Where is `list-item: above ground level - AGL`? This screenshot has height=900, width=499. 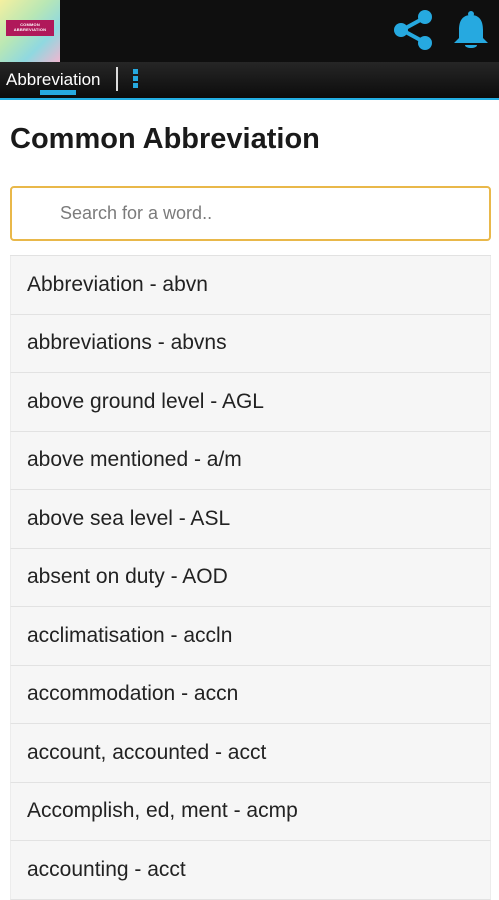 list-item: above ground level - AGL is located at coordinates (250, 402).